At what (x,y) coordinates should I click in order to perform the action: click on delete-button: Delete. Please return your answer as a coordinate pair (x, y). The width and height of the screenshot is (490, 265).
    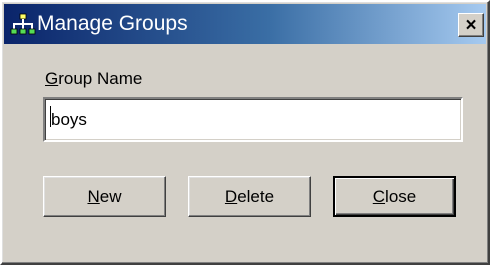
    Looking at the image, I should click on (249, 196).